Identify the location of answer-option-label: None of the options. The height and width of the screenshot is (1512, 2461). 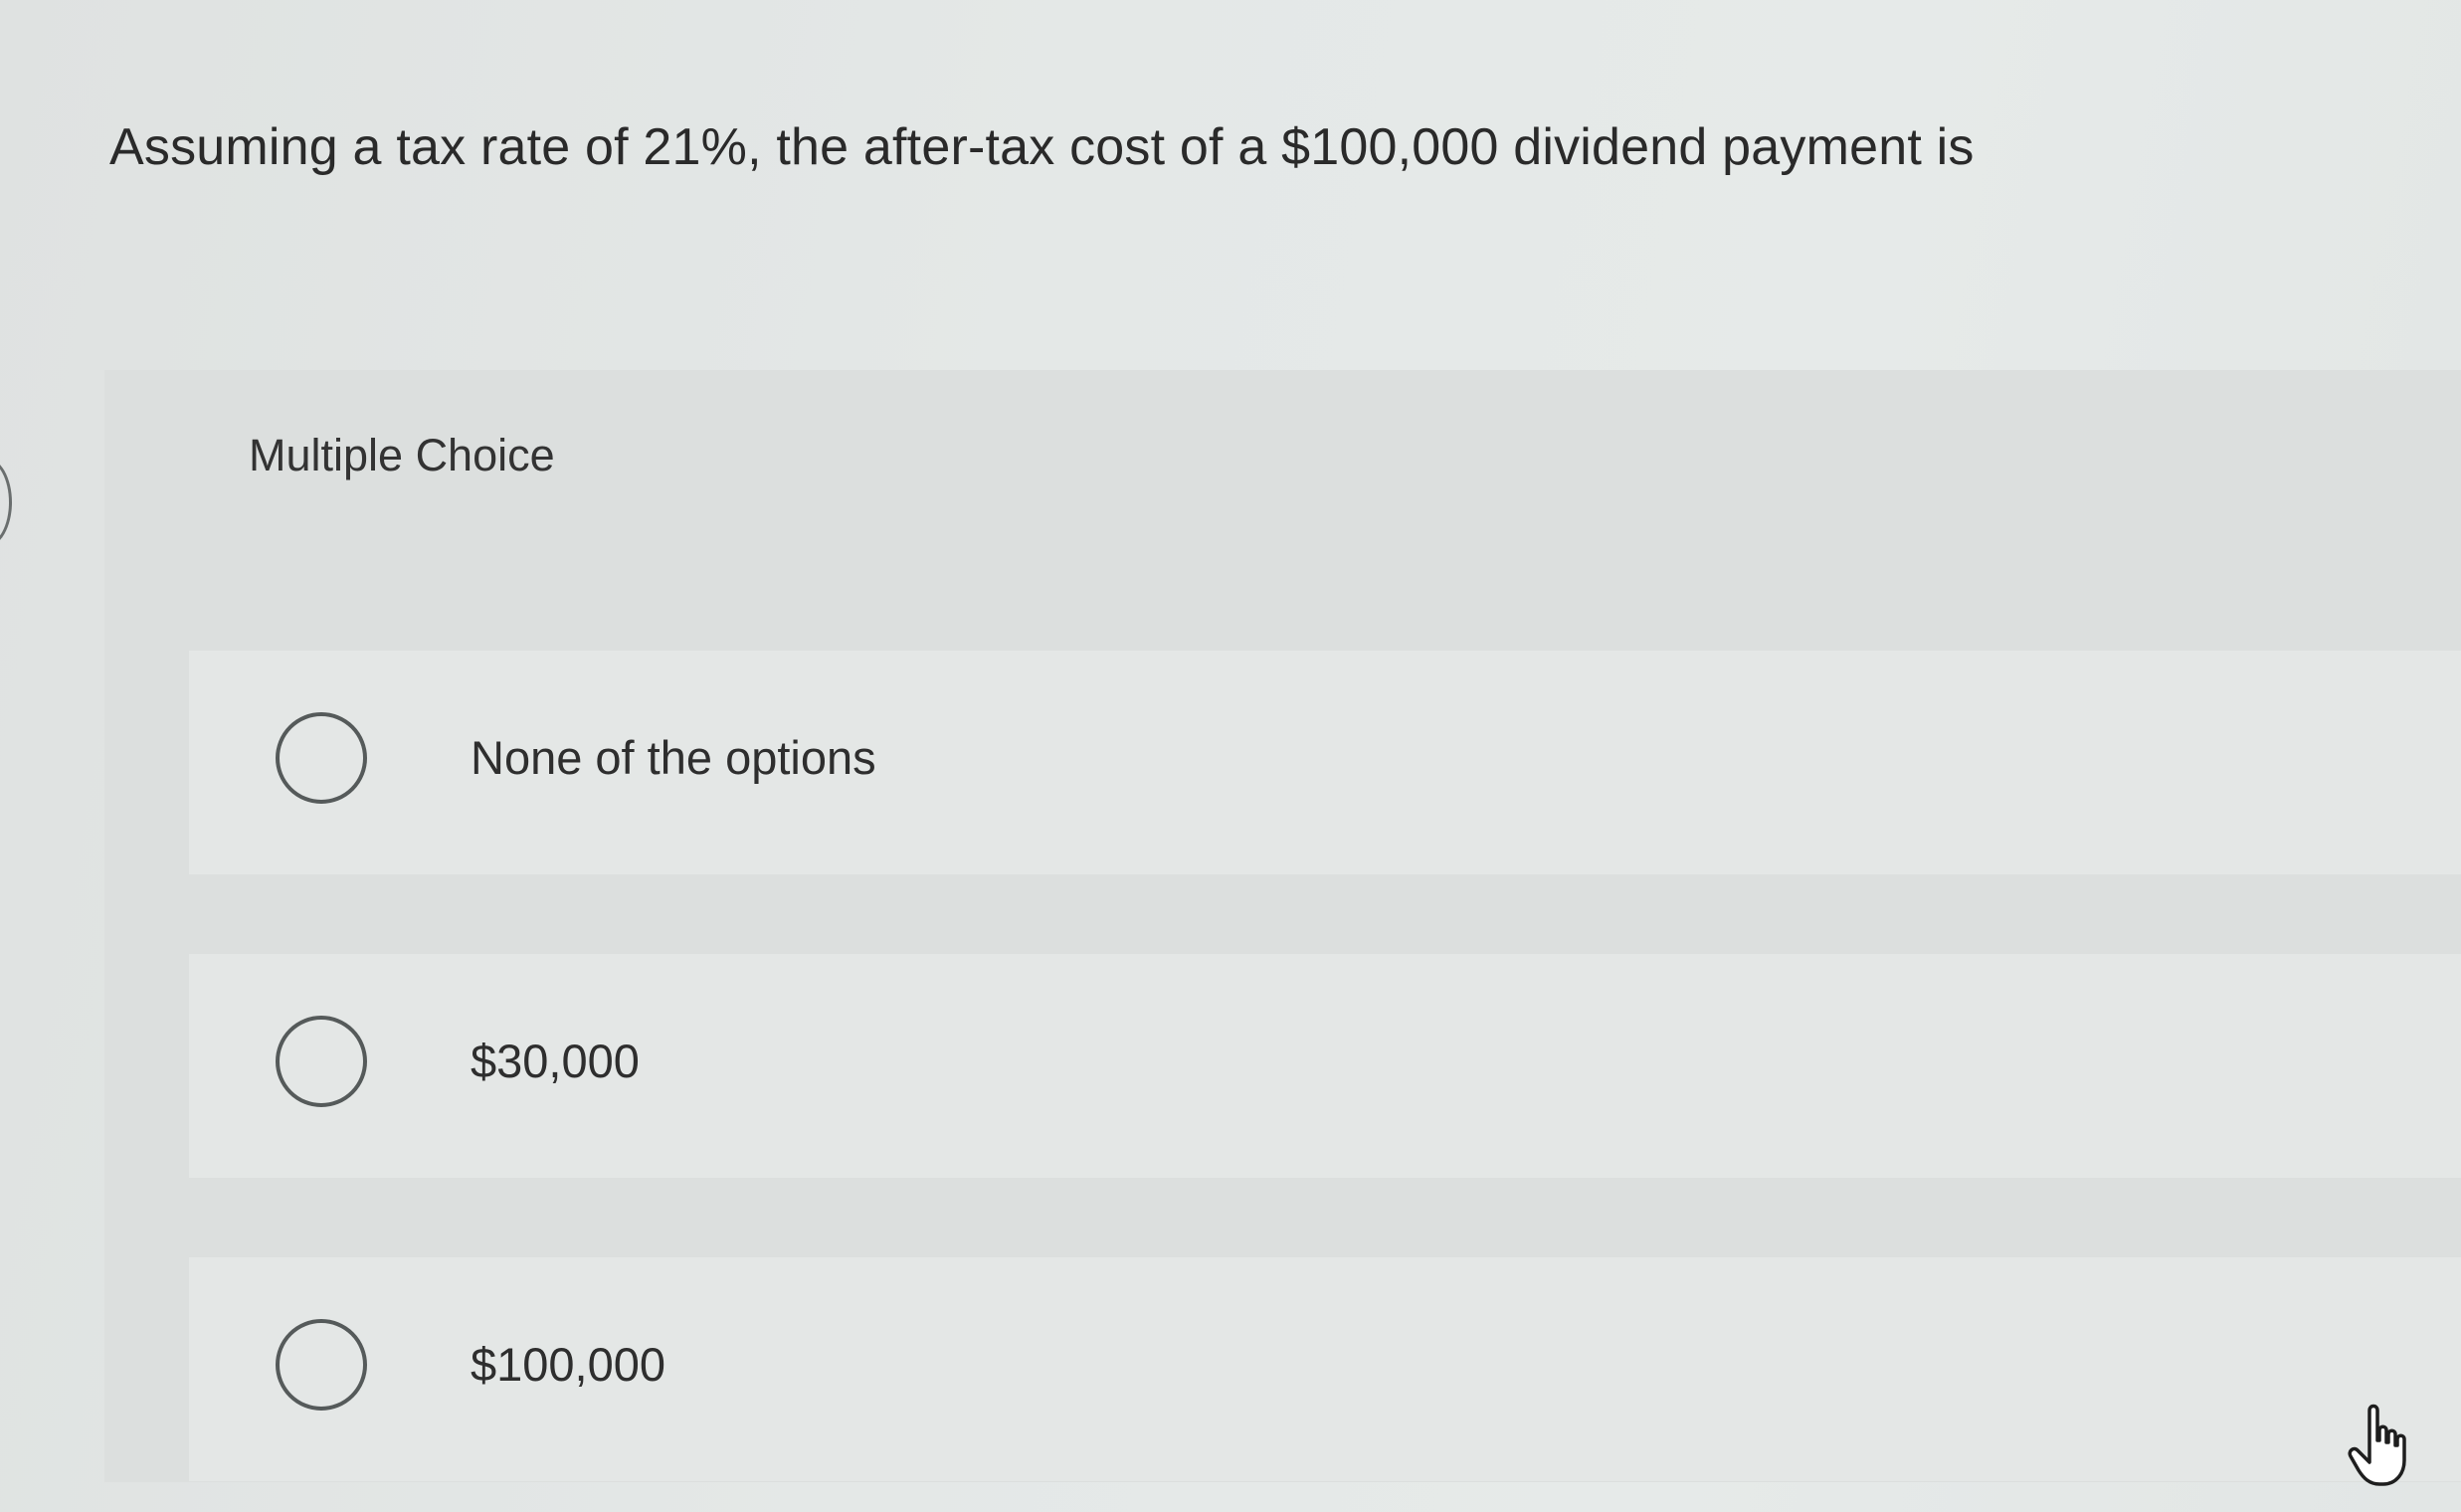
(673, 757).